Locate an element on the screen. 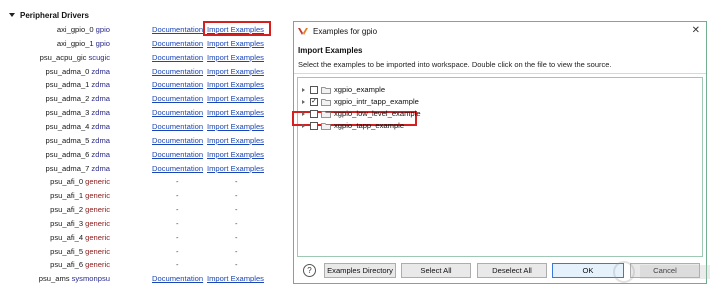 This screenshot has width=720, height=289. example-item: ✓ xgpio_intr_tapp_example is located at coordinates (500, 101).